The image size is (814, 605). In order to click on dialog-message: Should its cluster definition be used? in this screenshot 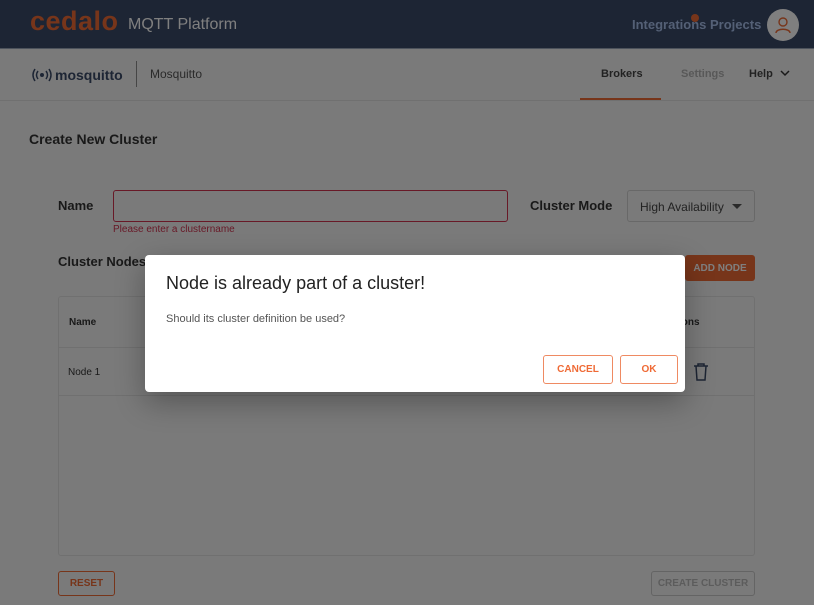, I will do `click(256, 319)`.